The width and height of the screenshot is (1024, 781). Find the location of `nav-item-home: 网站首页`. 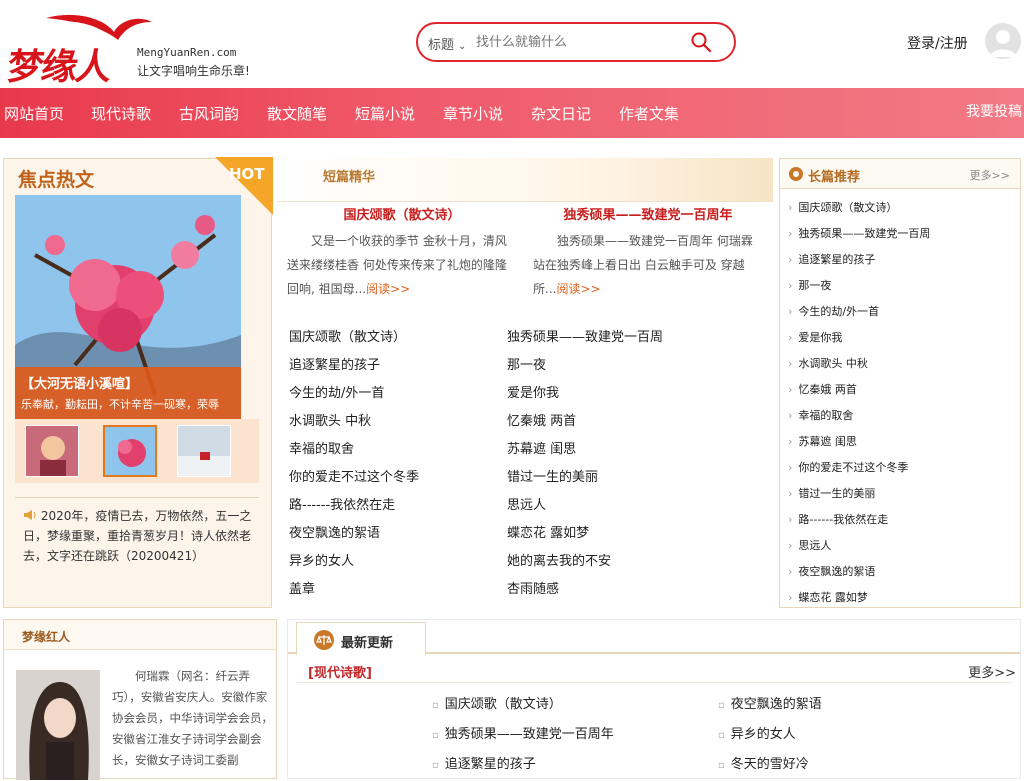

nav-item-home: 网站首页 is located at coordinates (34, 113).